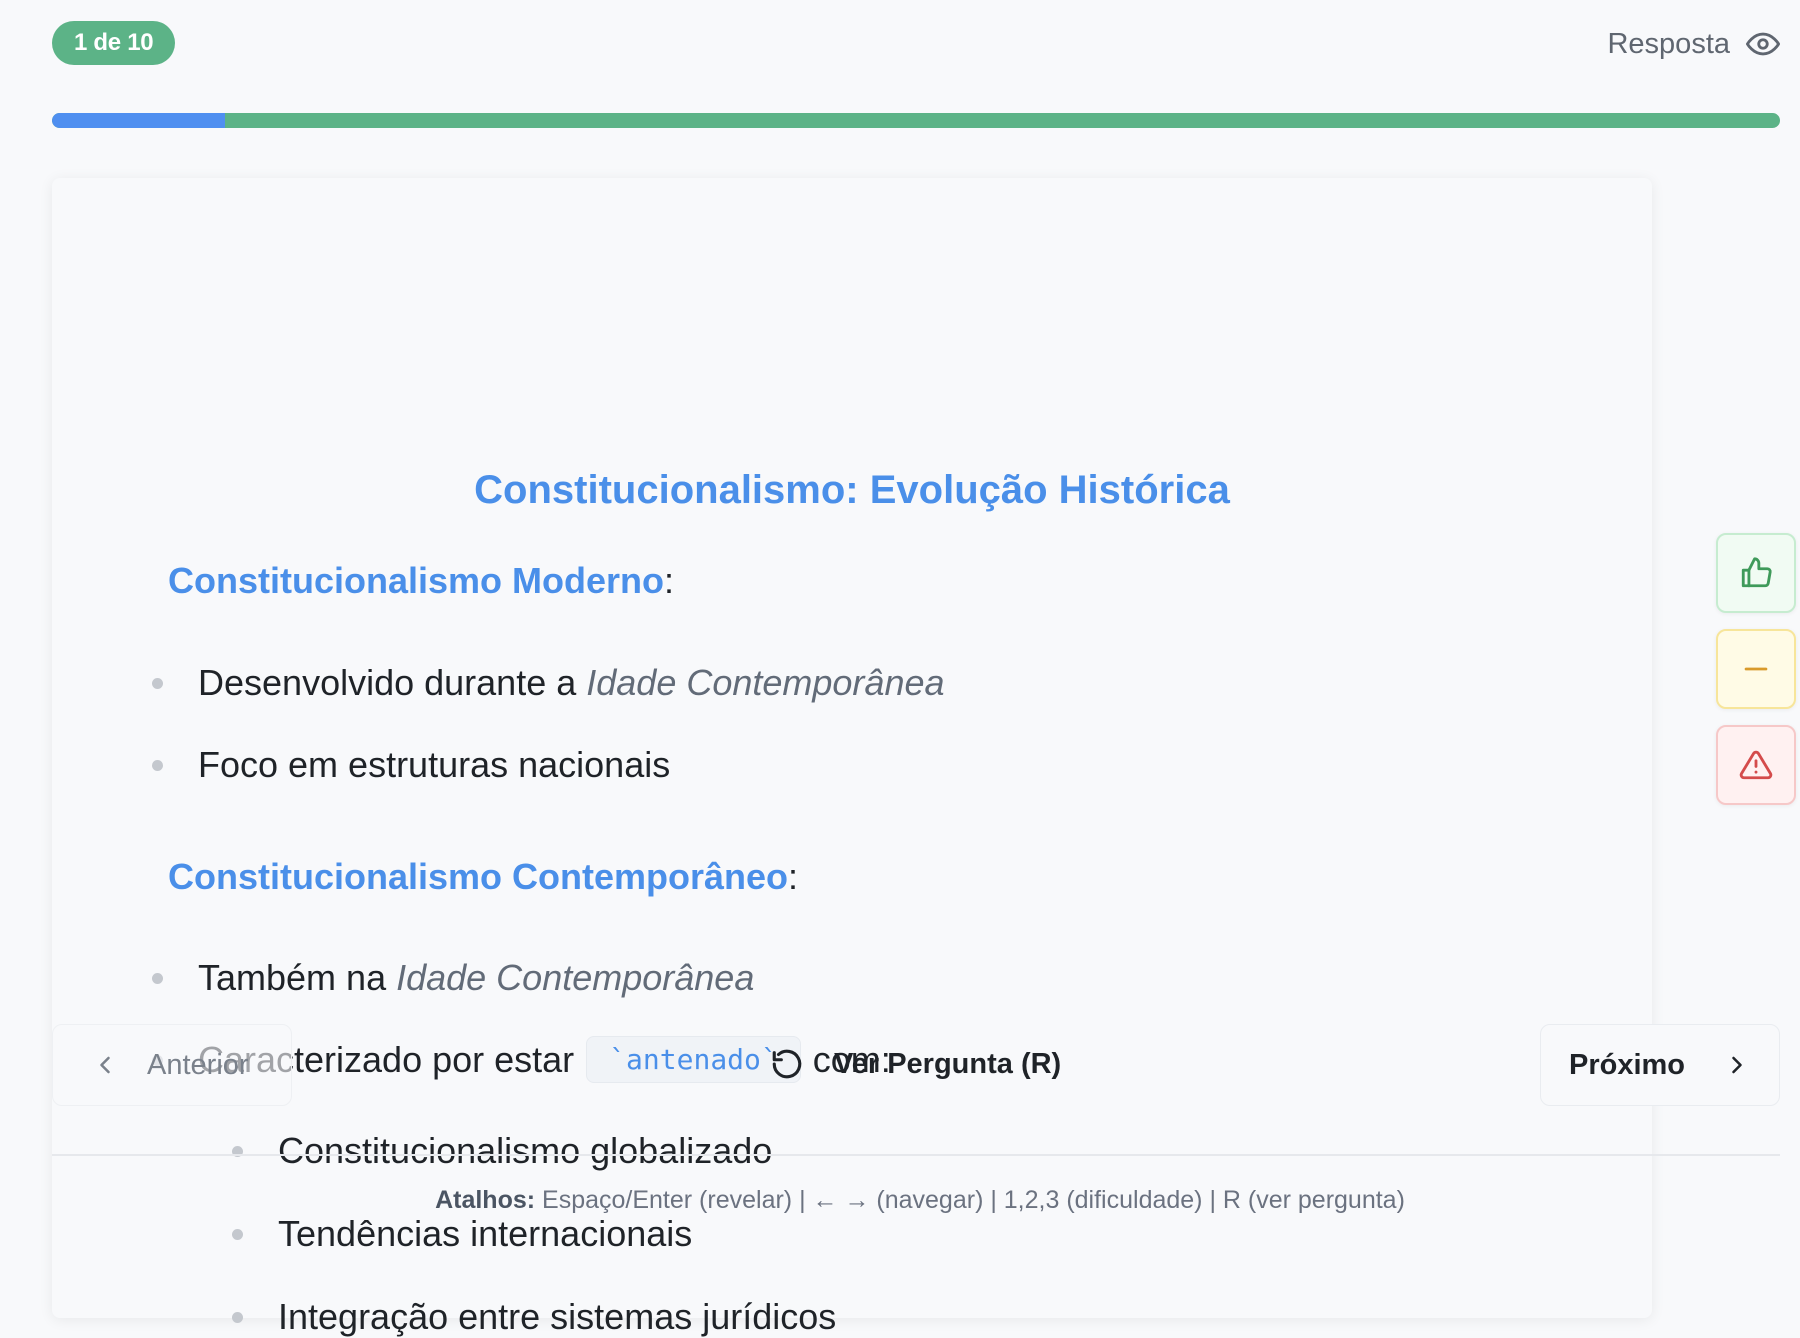  What do you see at coordinates (787, 1064) in the screenshot?
I see `rotate-icon` at bounding box center [787, 1064].